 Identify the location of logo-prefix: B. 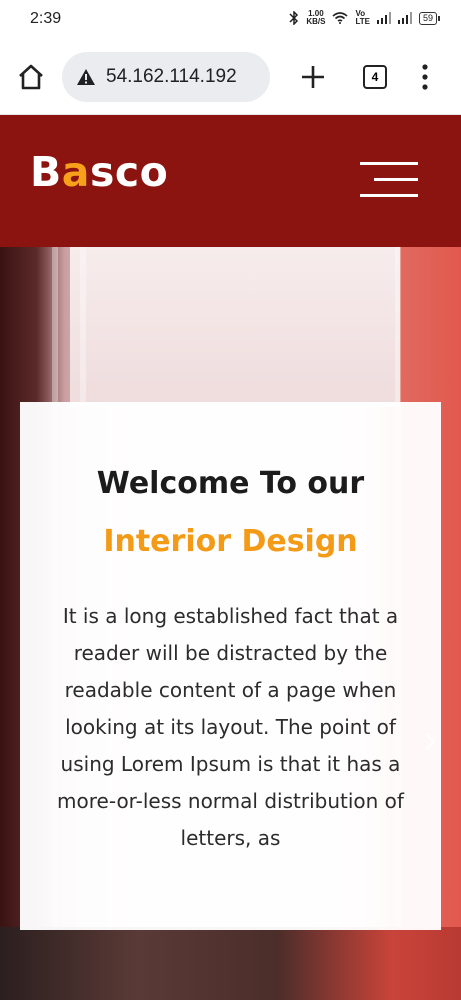
(46, 172).